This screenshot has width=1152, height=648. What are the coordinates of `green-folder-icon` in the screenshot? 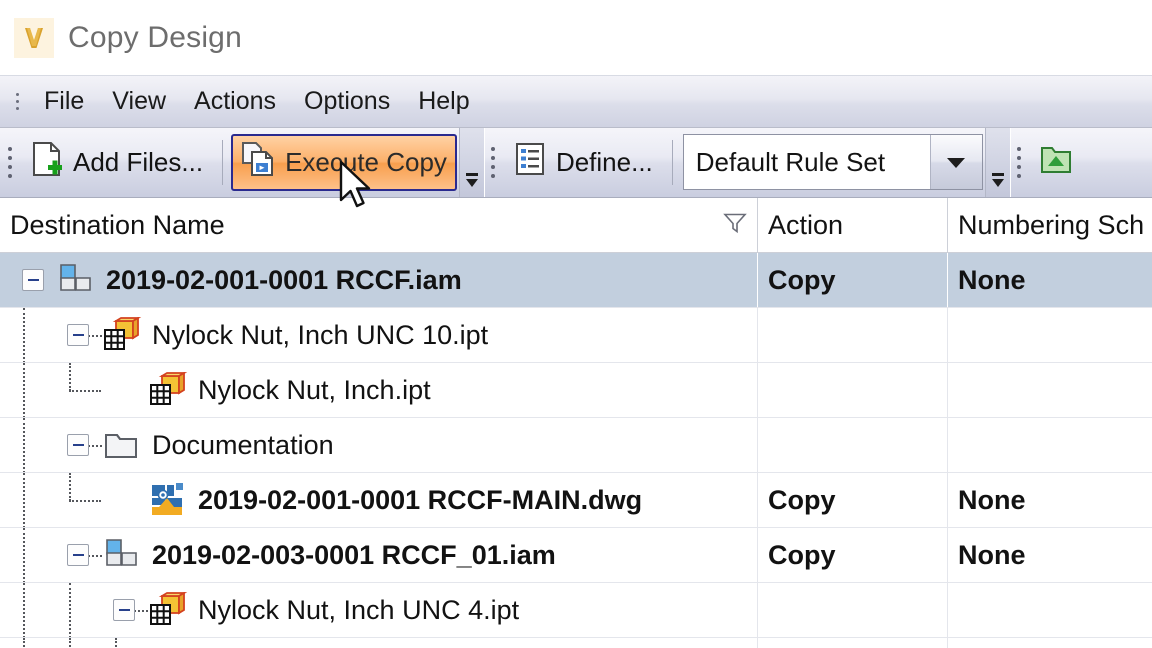 It's located at (1056, 162).